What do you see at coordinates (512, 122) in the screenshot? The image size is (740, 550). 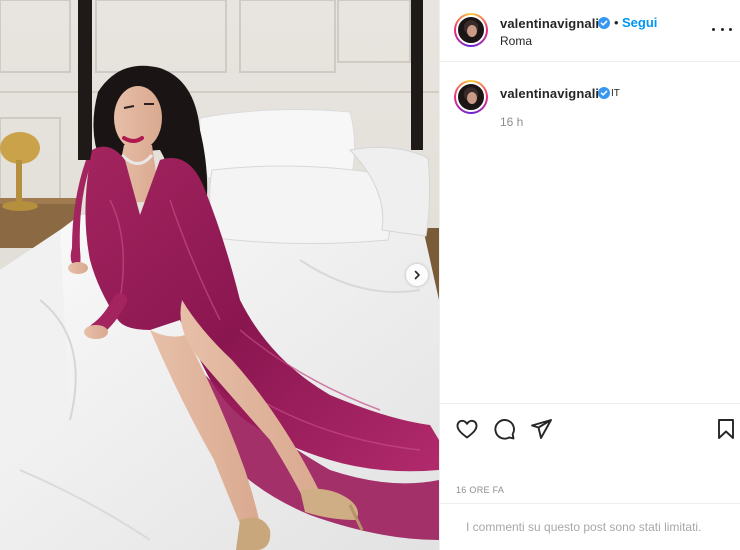 I see `caption-timestamp: 16 h` at bounding box center [512, 122].